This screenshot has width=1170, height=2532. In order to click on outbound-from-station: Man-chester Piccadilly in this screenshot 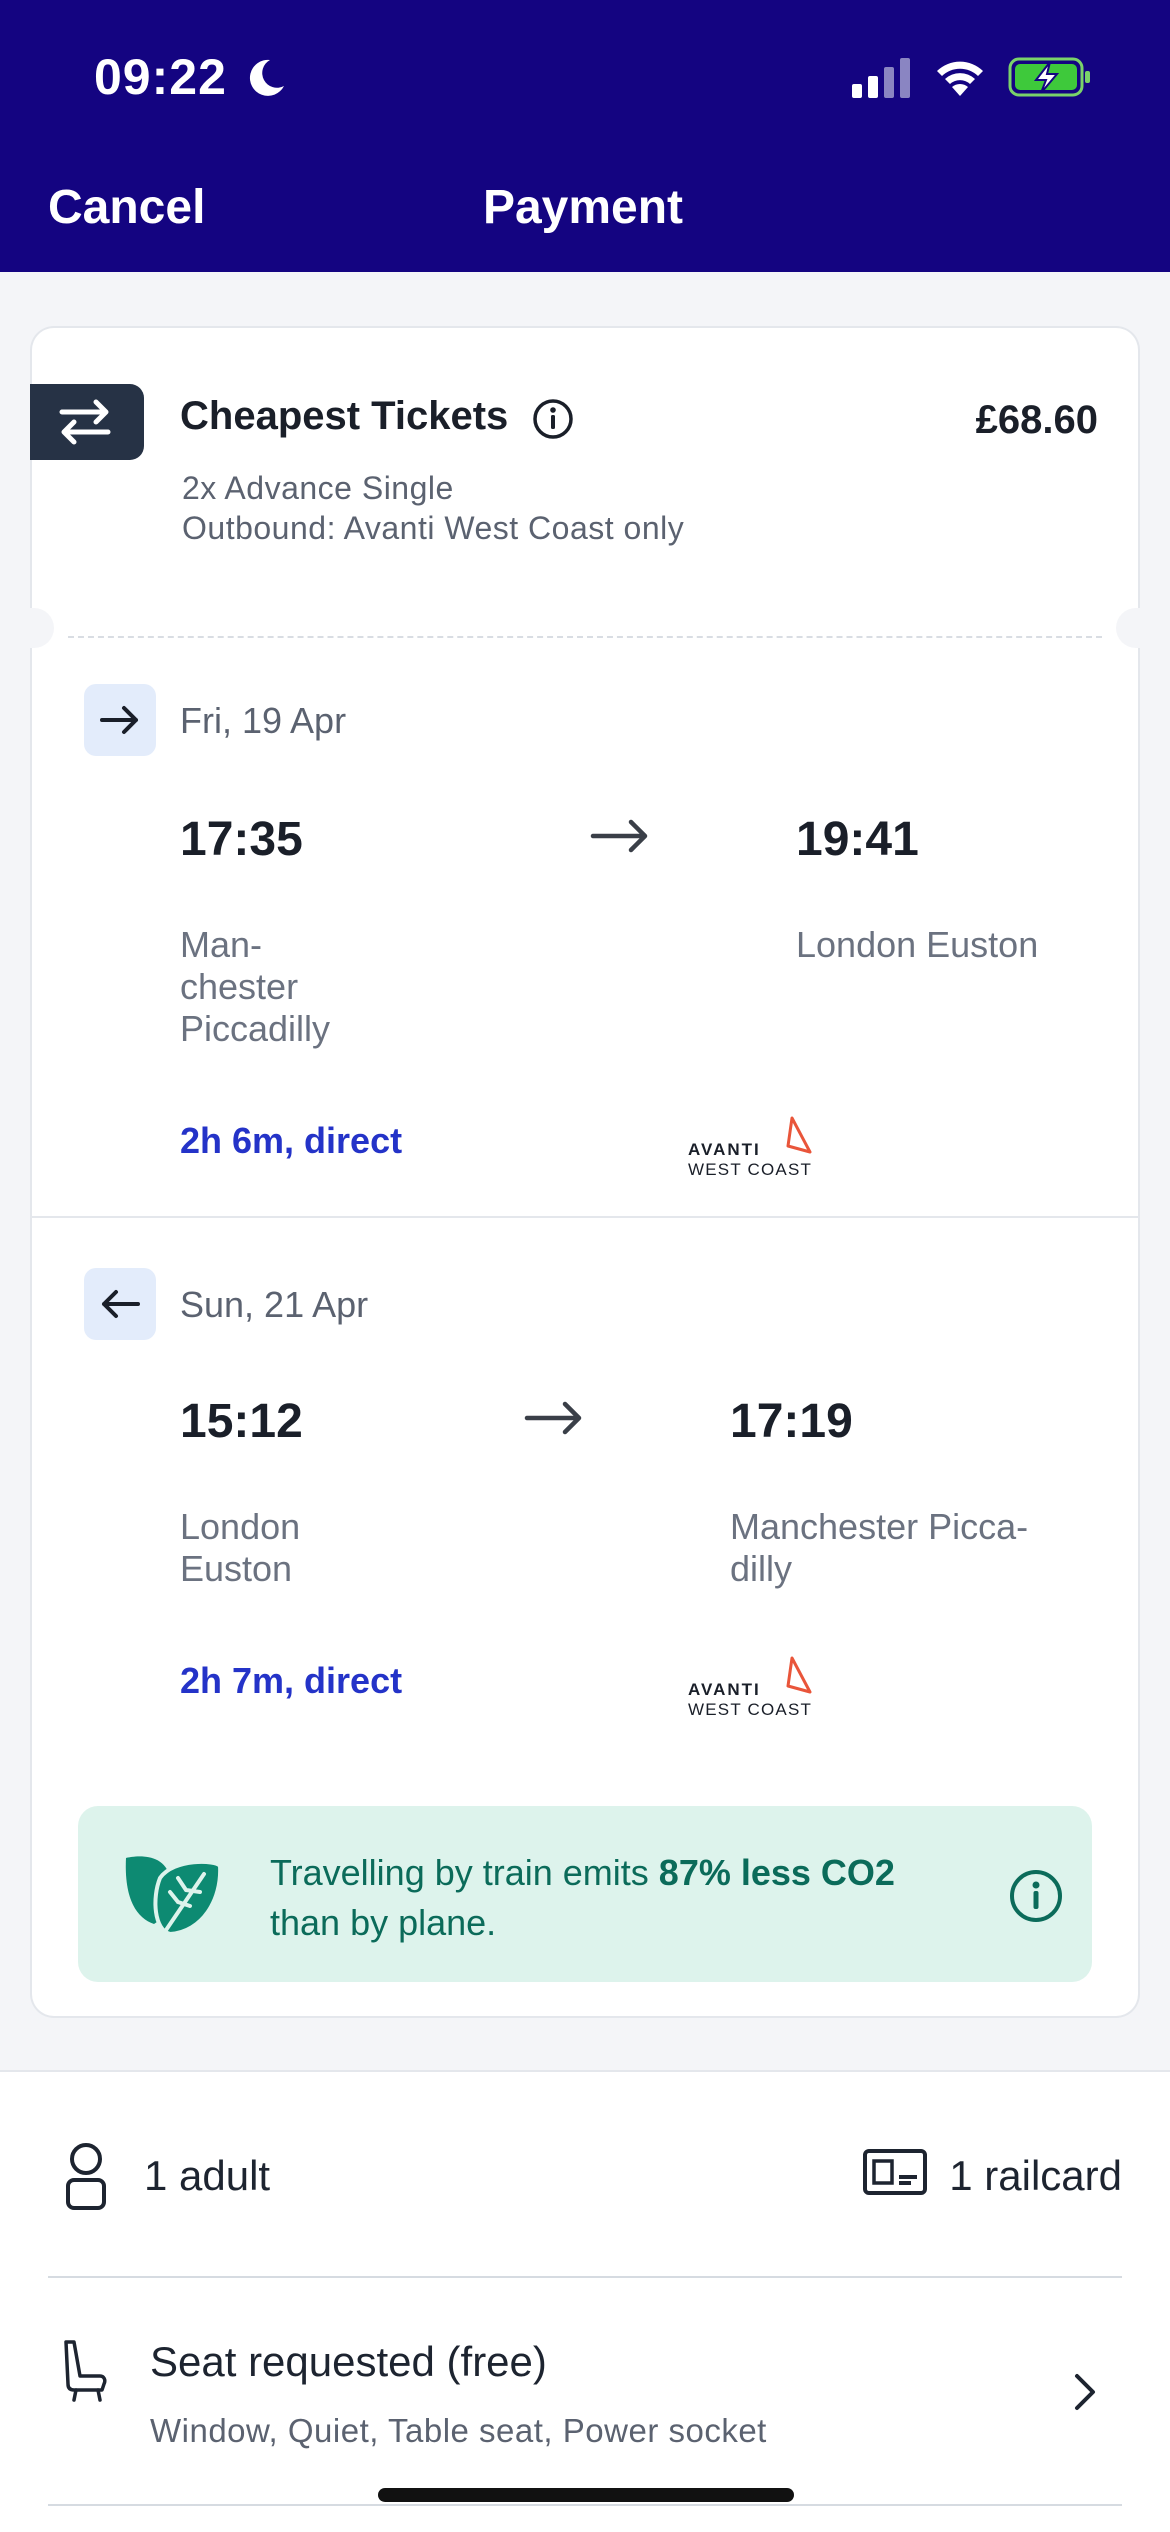, I will do `click(255, 986)`.